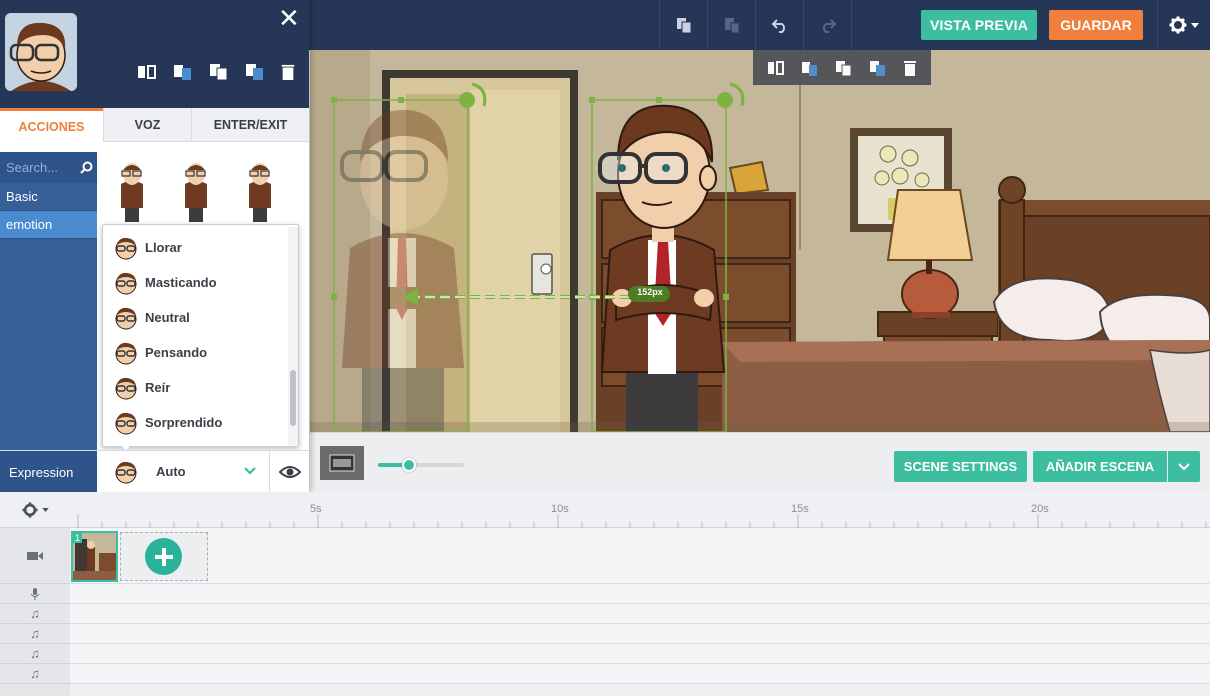 Image resolution: width=1210 pixels, height=696 pixels. I want to click on expression-select: Auto, so click(171, 471).